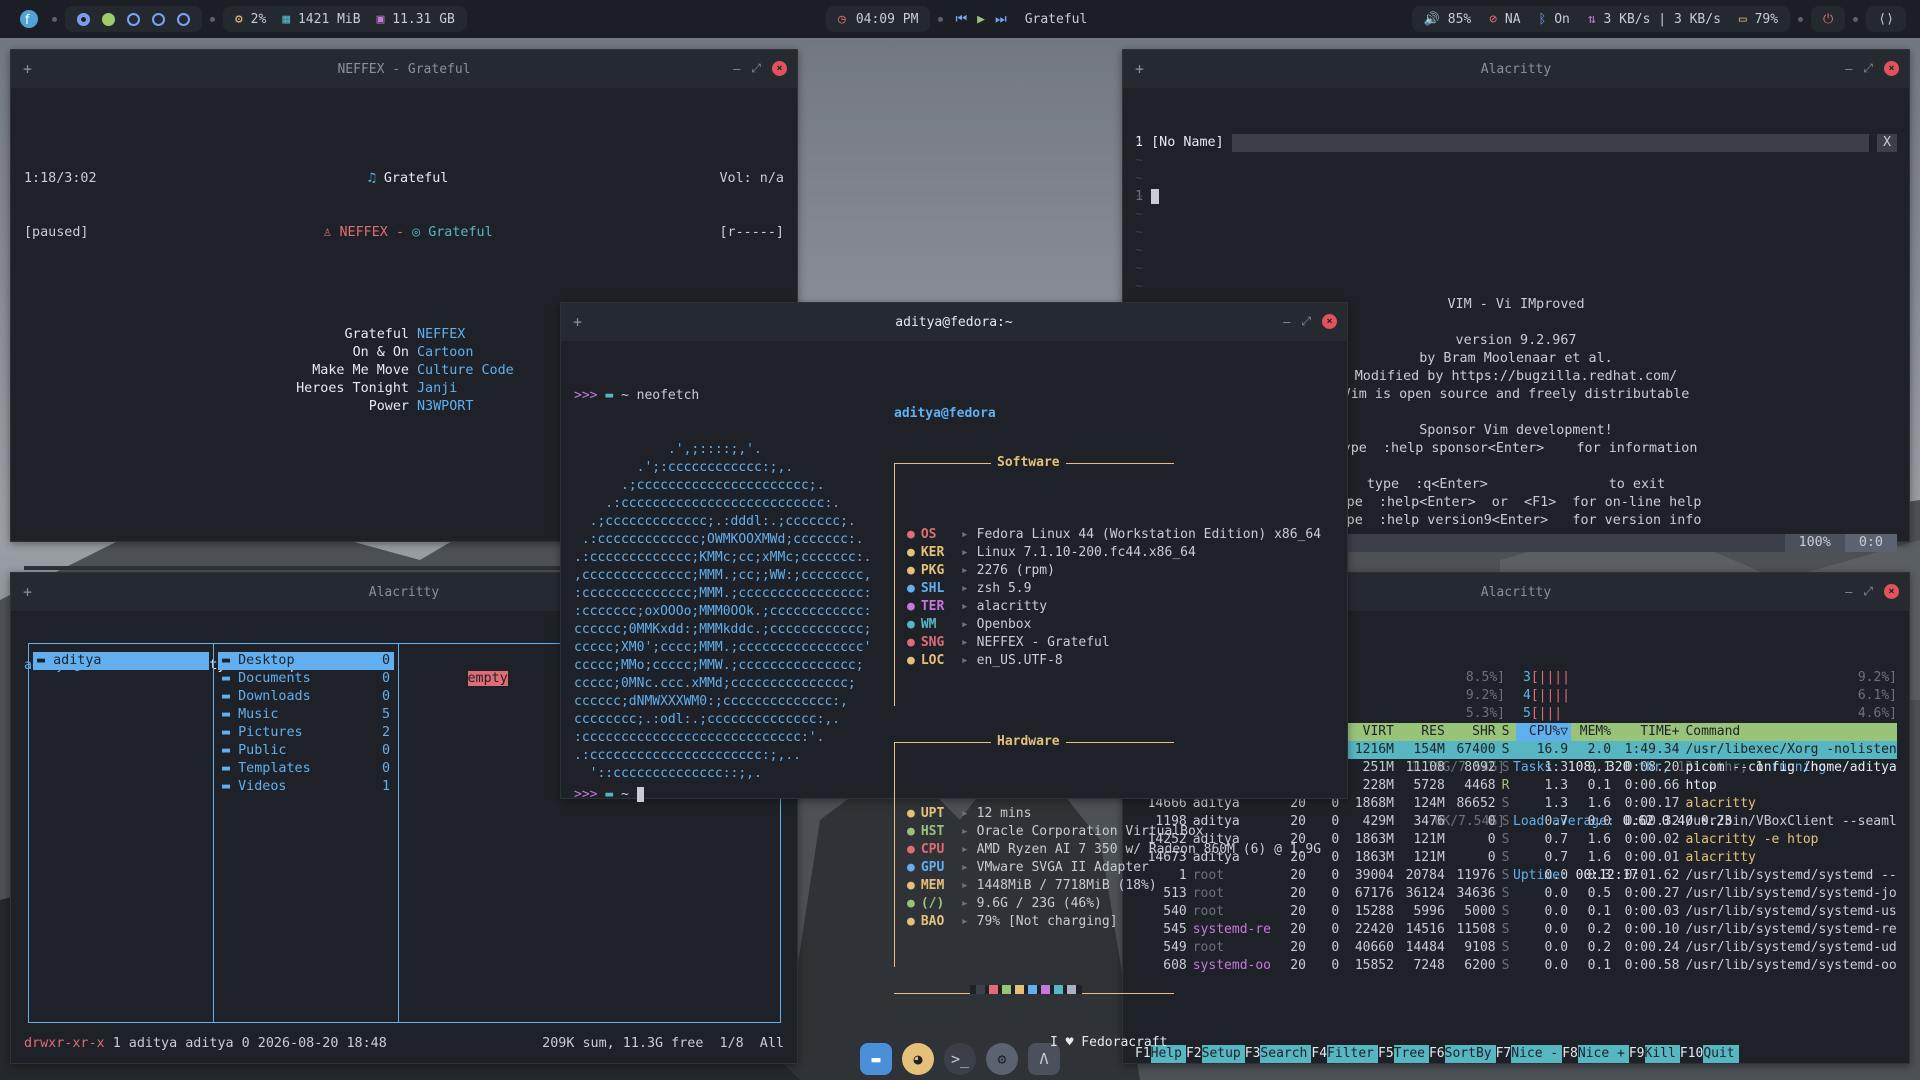  I want to click on table-cell: 0:00.17, so click(1652, 803).